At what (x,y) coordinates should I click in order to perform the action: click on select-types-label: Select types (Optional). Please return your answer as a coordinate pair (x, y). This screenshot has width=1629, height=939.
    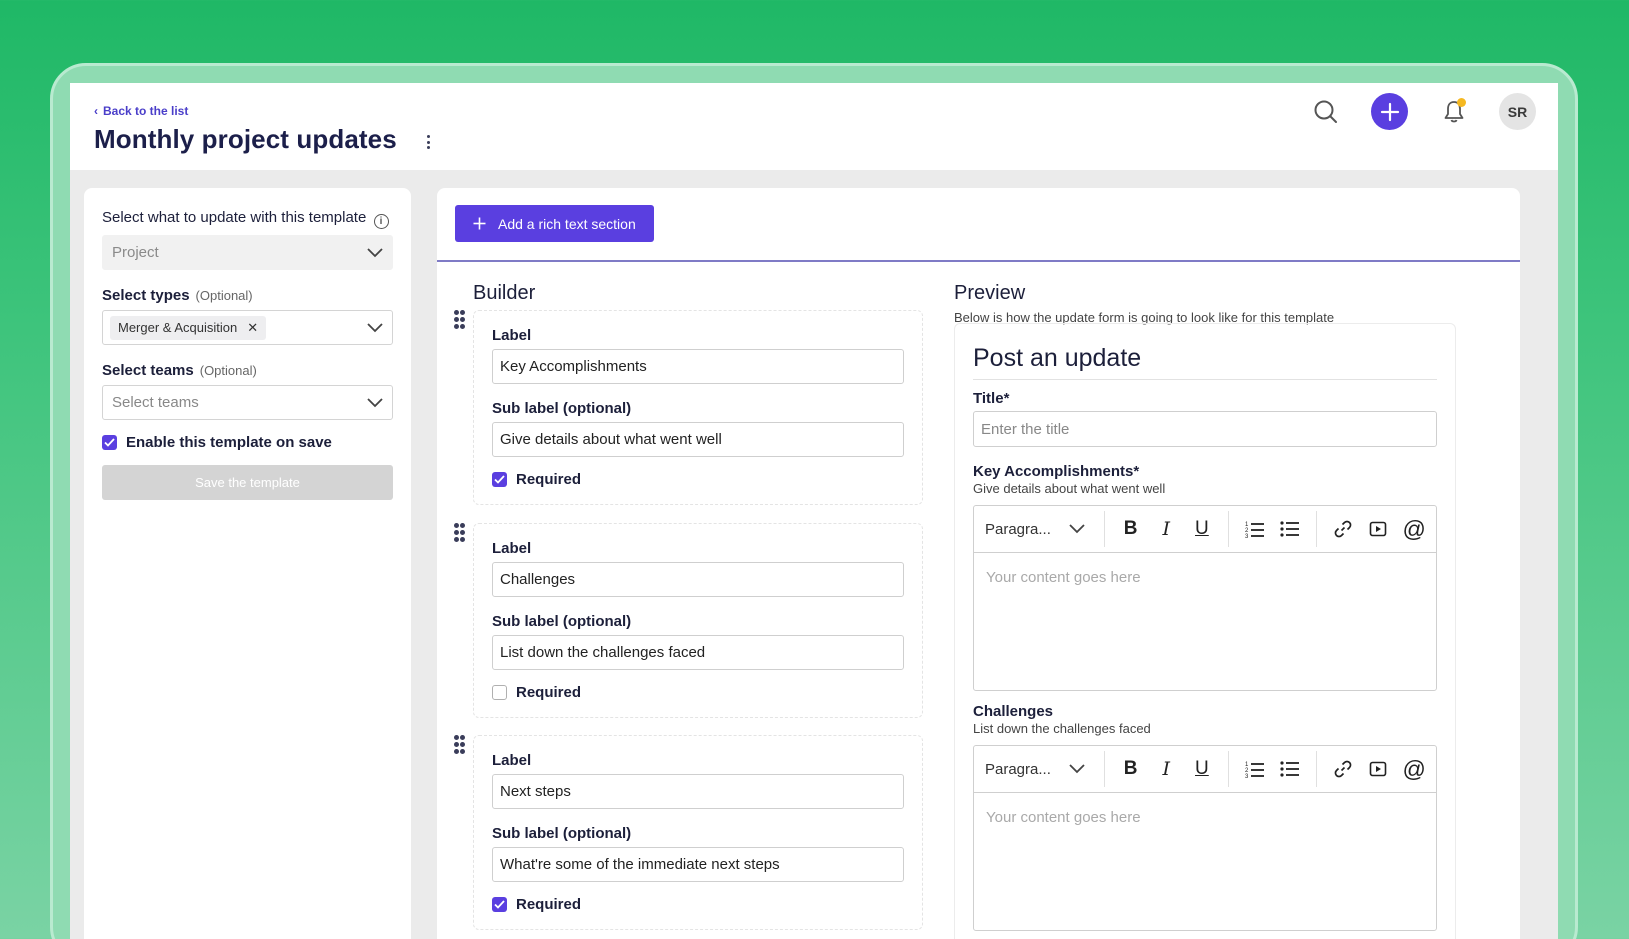
    Looking at the image, I should click on (177, 295).